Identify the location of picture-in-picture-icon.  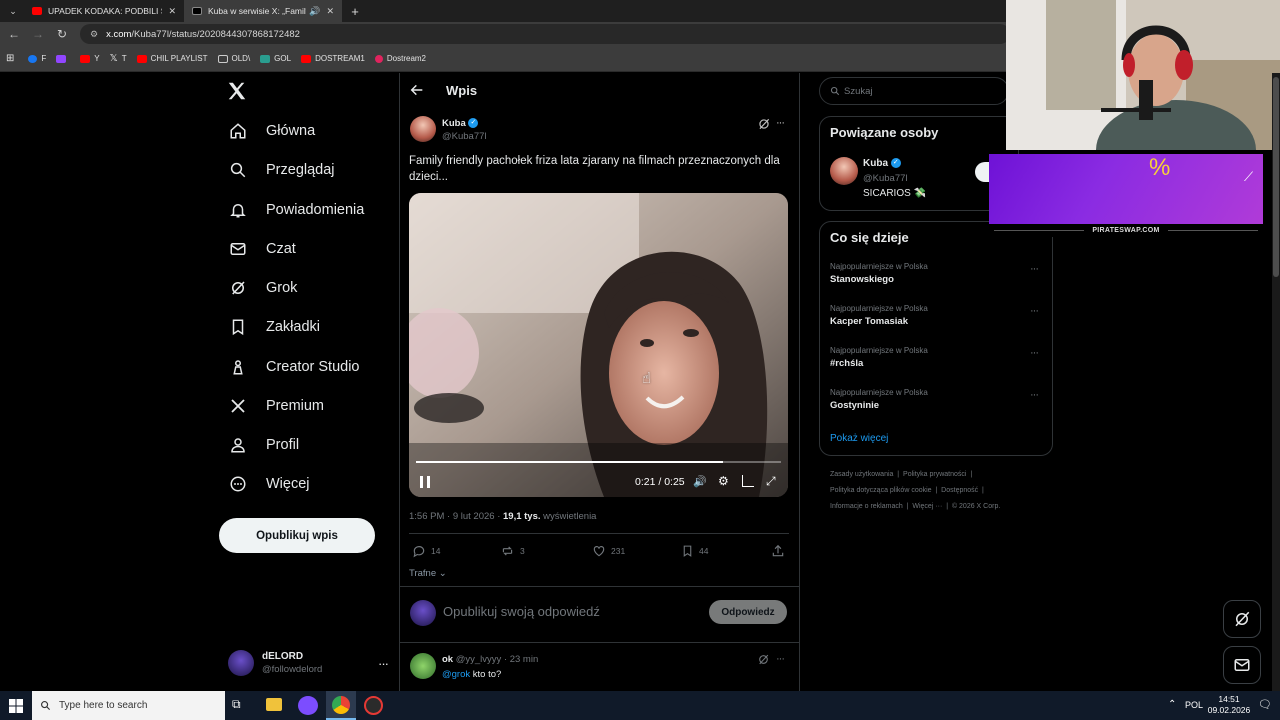
(748, 481).